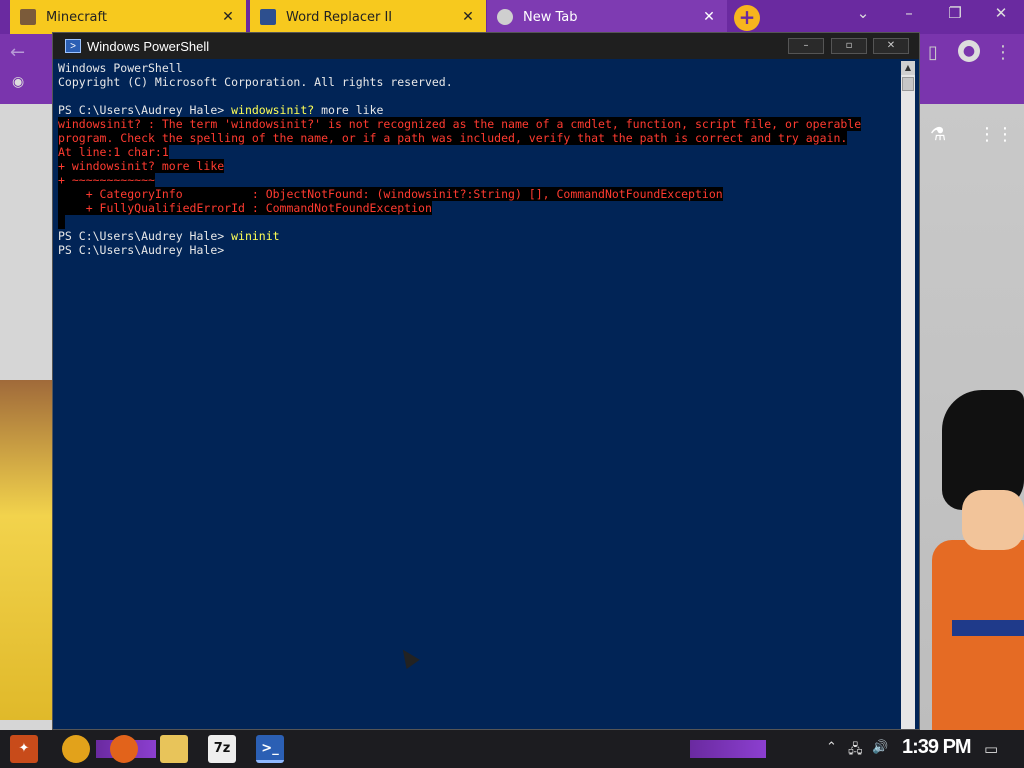 Image resolution: width=1024 pixels, height=768 pixels. I want to click on console-text: PS C:\Users\Audrey Hale>, so click(141, 250).